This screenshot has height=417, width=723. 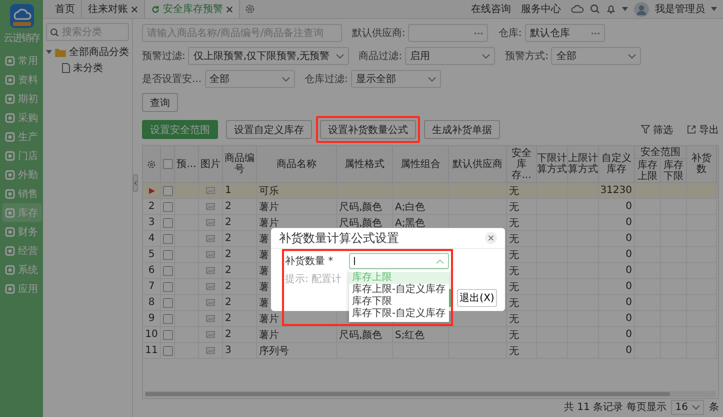 I want to click on toolbar-link: 筛选, so click(x=657, y=129).